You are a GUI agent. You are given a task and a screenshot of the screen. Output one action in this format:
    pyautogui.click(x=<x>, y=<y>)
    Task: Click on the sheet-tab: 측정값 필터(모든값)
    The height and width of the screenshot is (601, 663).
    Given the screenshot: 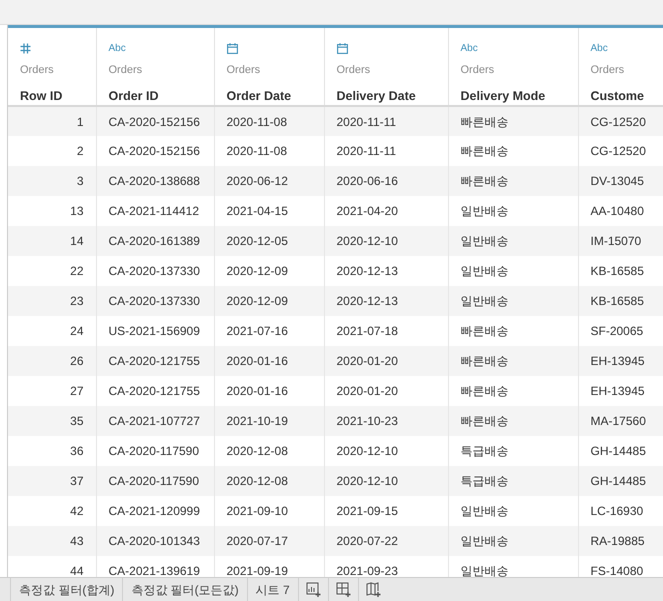 What is the action you would take?
    pyautogui.click(x=184, y=589)
    